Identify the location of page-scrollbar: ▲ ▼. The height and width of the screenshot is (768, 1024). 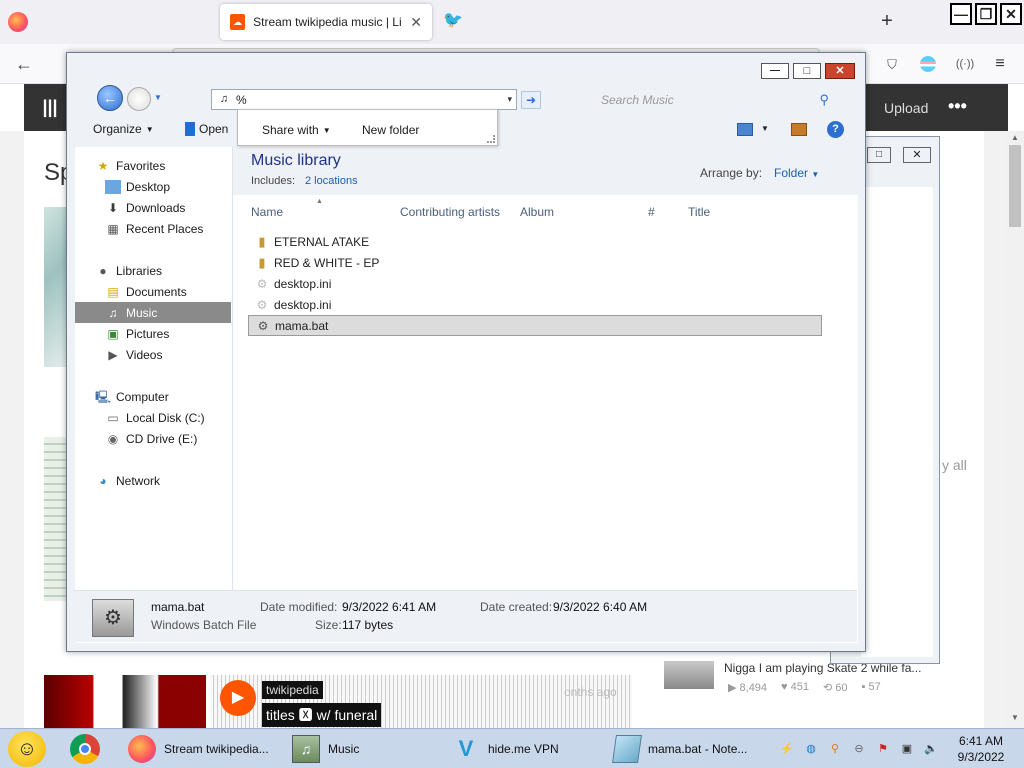
(1015, 429).